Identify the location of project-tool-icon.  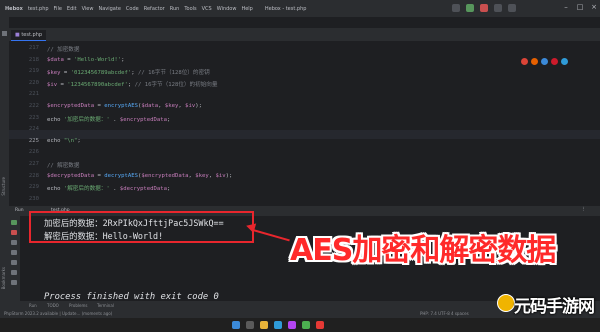
(4, 33).